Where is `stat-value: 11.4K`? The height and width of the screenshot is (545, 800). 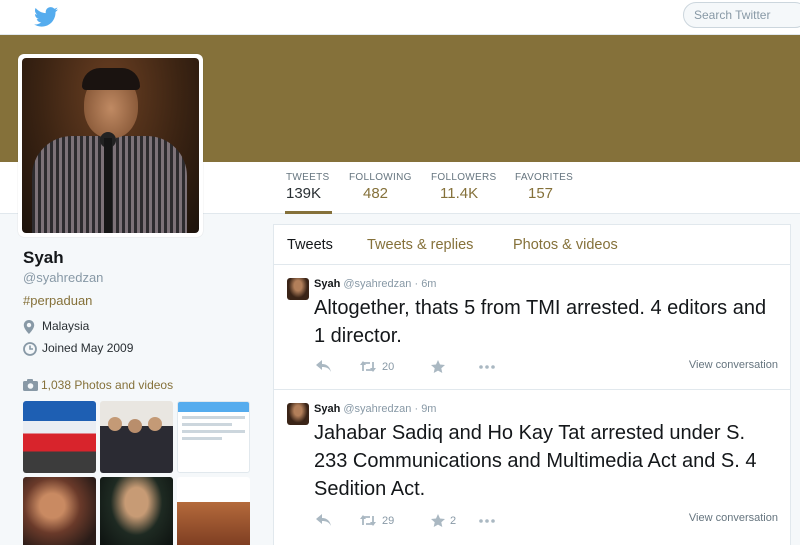
stat-value: 11.4K is located at coordinates (459, 193).